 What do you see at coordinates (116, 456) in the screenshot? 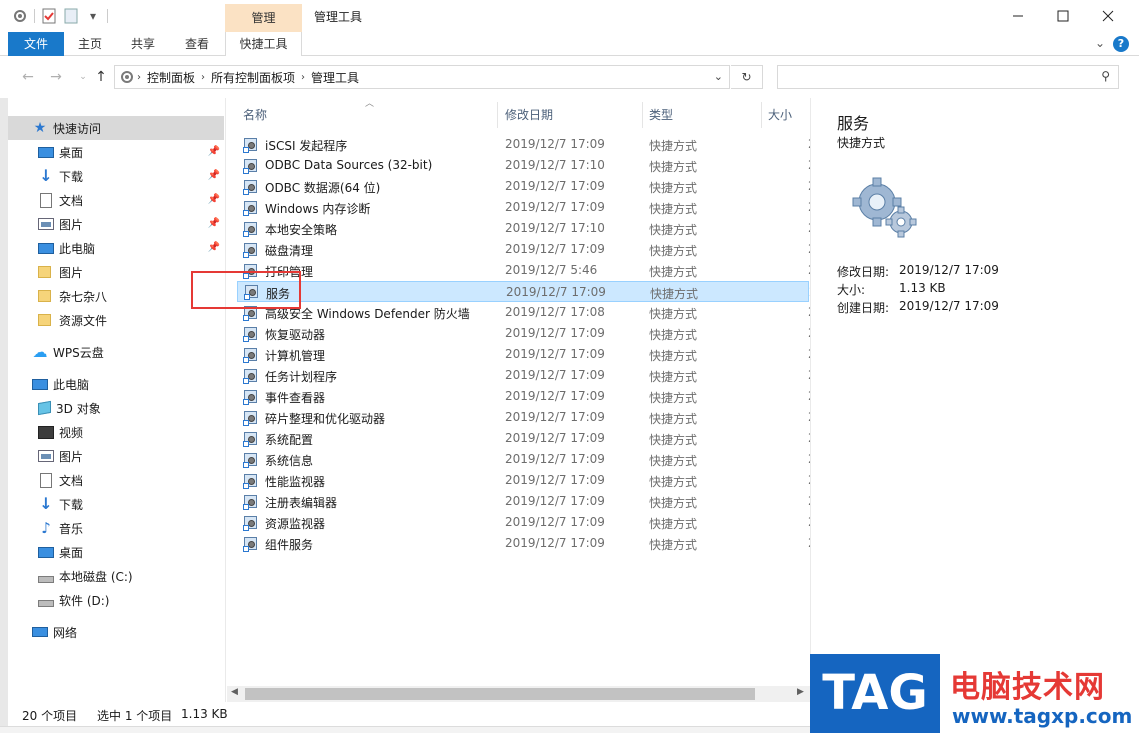
I see `nav-item: 图片` at bounding box center [116, 456].